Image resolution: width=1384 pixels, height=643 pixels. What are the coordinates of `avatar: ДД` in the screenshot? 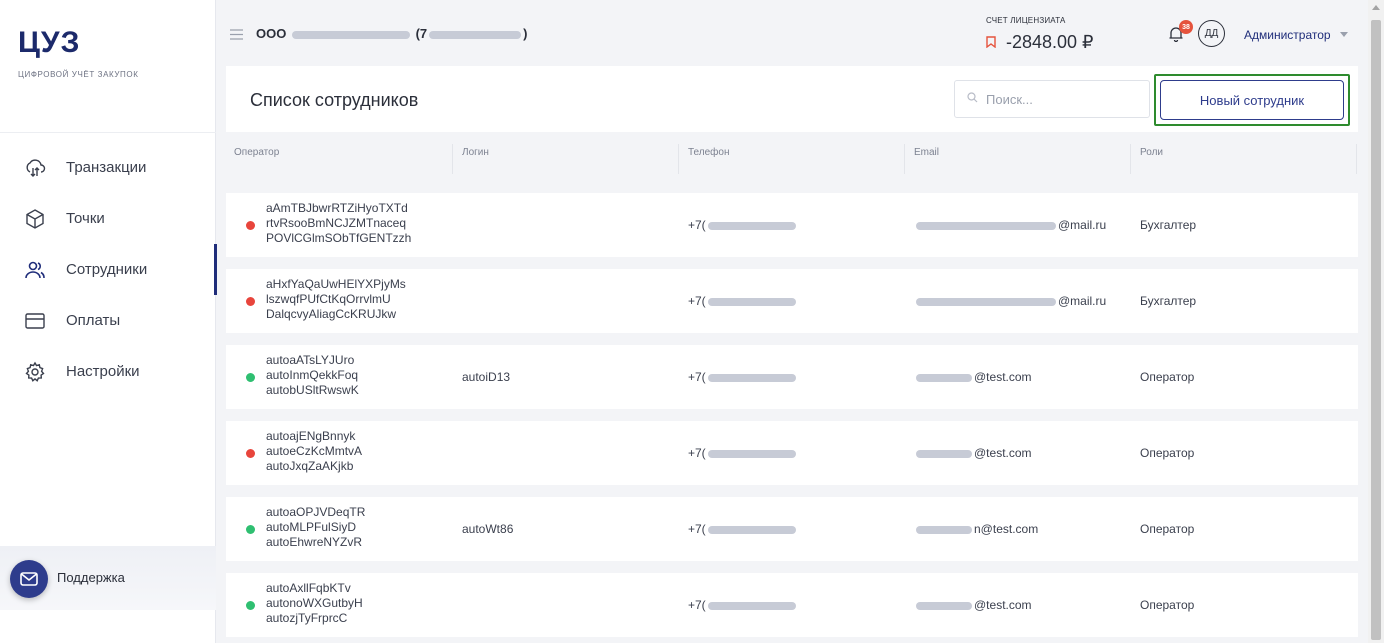 It's located at (1211, 33).